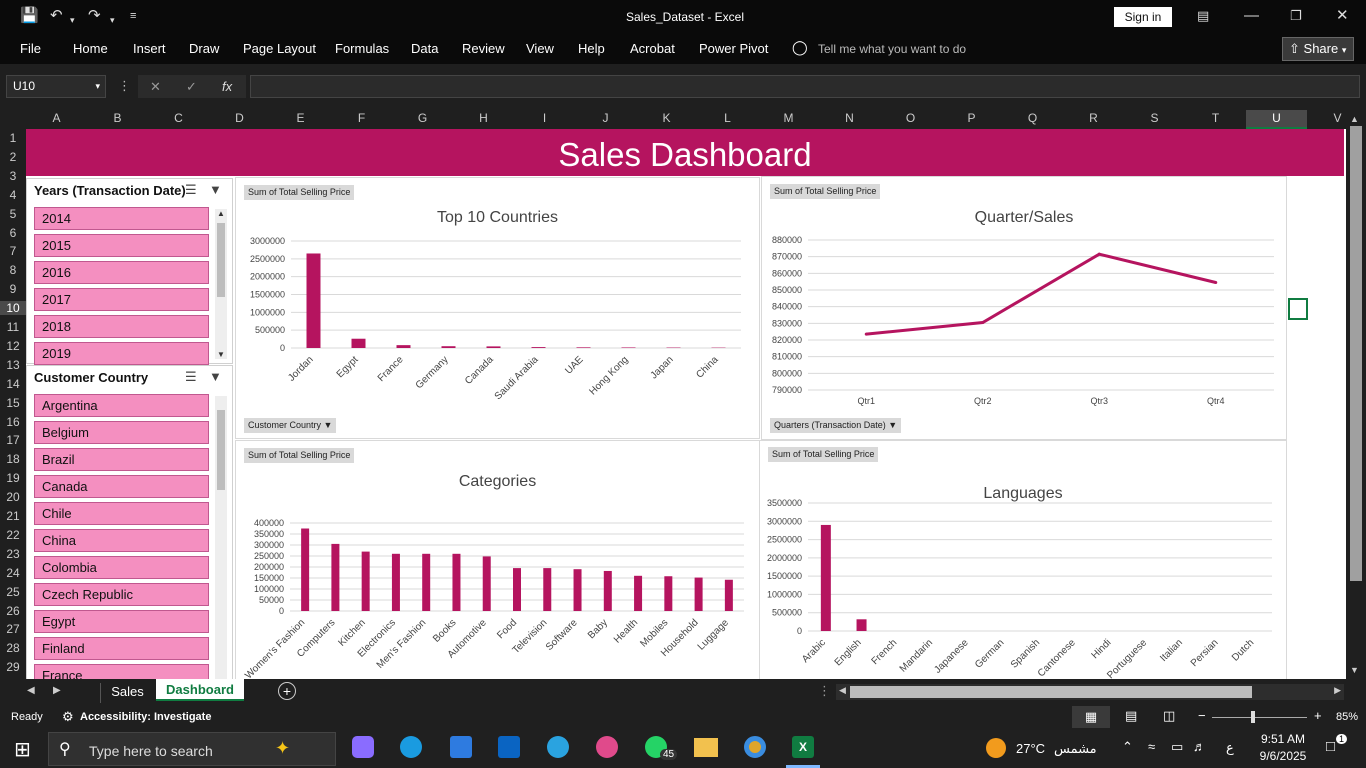 The image size is (1366, 768). I want to click on horizontal-scrollbar: ◀ ▶, so click(1090, 692).